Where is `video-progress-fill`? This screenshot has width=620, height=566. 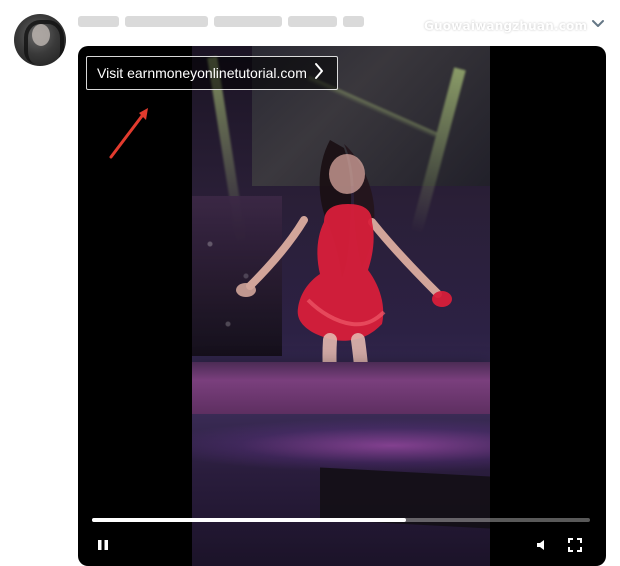 video-progress-fill is located at coordinates (249, 520).